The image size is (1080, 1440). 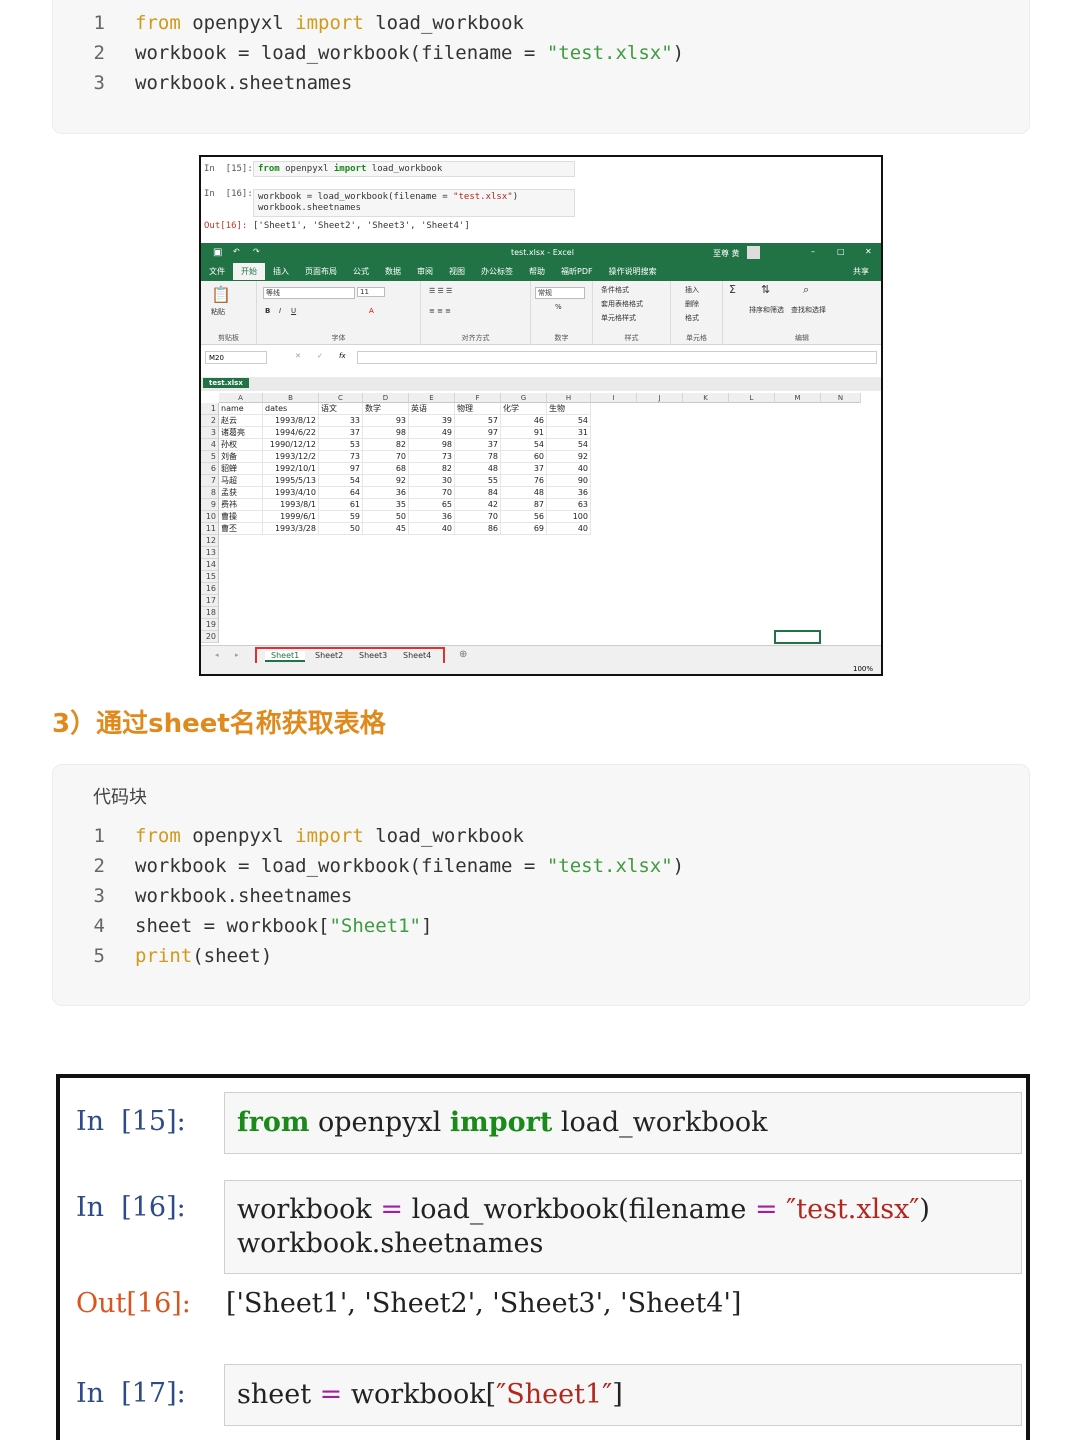 What do you see at coordinates (241, 445) in the screenshot?
I see `table-cell: 孙权` at bounding box center [241, 445].